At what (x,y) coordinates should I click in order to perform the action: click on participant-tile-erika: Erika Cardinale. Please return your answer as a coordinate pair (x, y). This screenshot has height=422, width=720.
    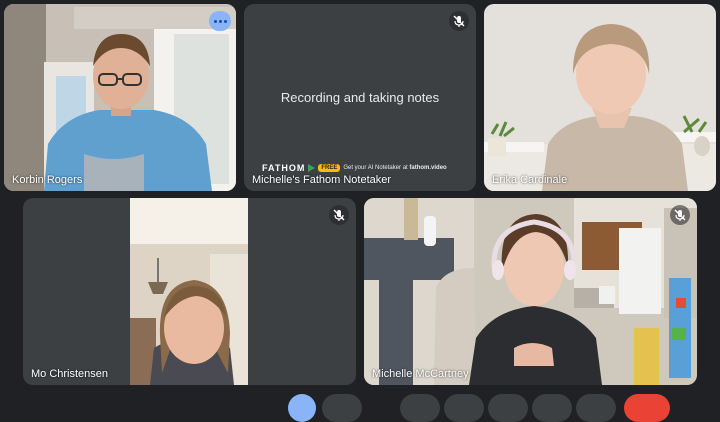
    Looking at the image, I should click on (600, 97).